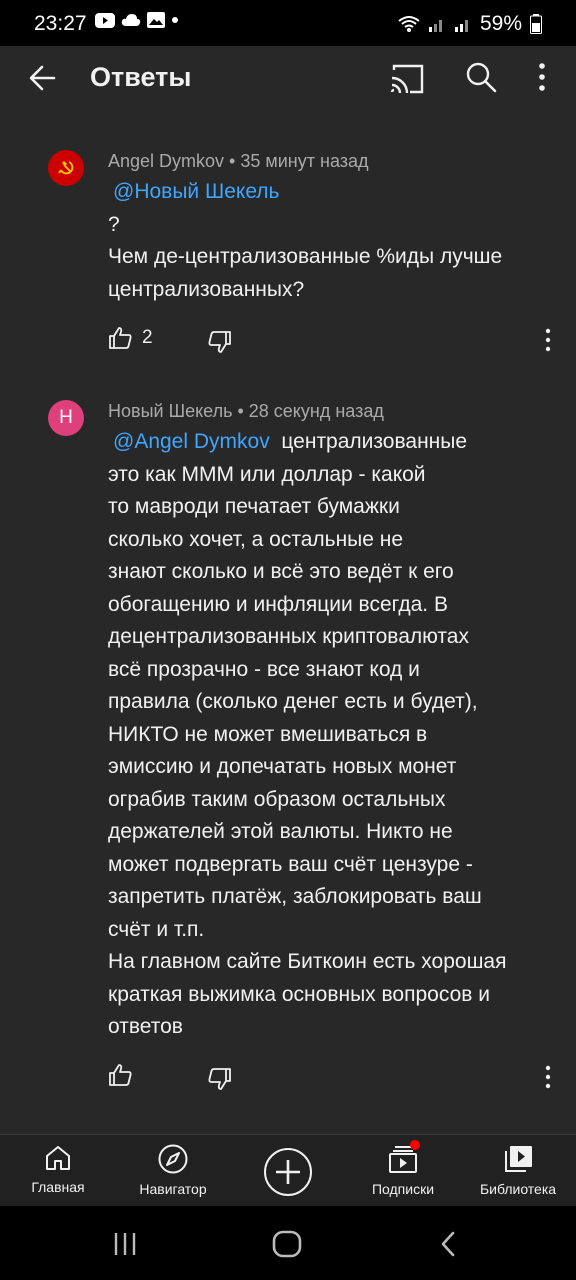 The image size is (576, 1280). Describe the element at coordinates (125, 1244) in the screenshot. I see `recents-icon` at that location.